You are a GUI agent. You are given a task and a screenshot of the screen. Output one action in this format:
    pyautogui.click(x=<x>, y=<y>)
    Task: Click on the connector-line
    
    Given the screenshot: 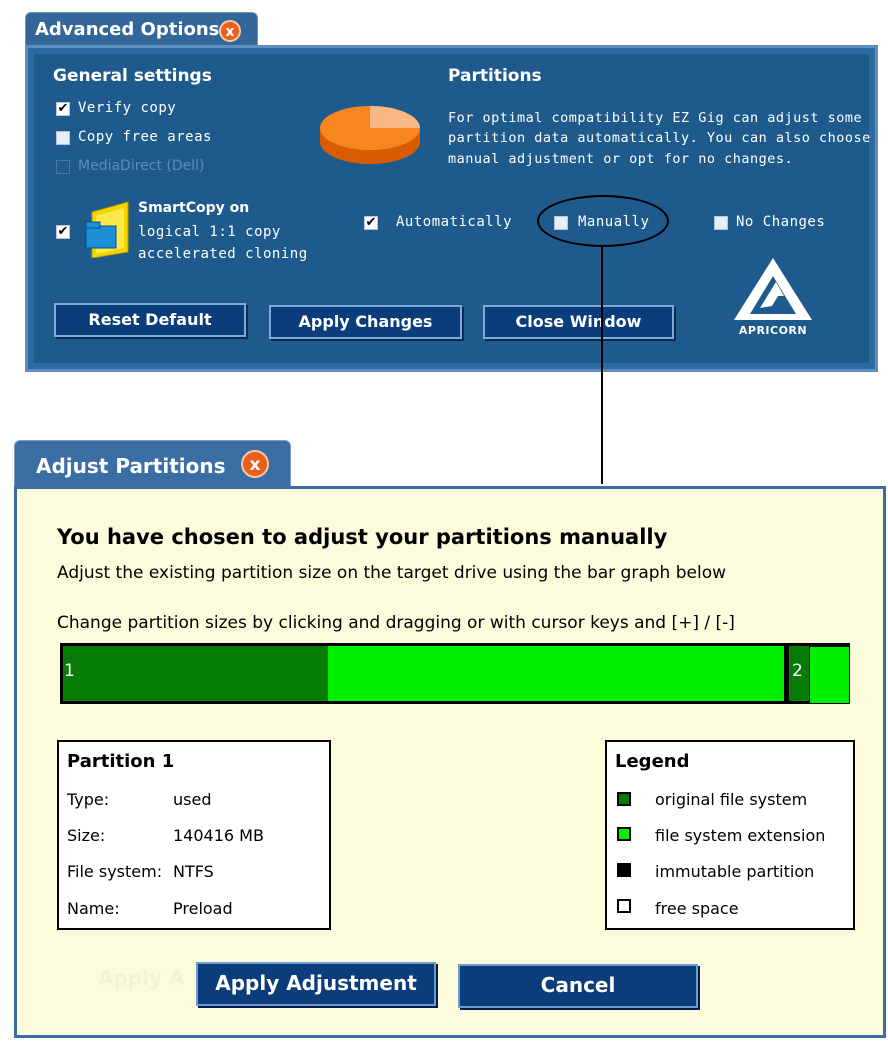 What is the action you would take?
    pyautogui.click(x=602, y=365)
    